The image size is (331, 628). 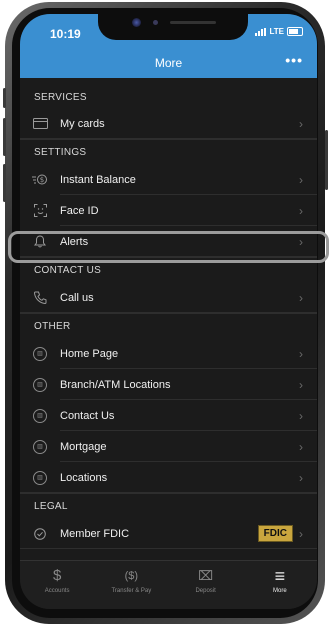 I want to click on status-time: 10:19, so click(x=65, y=34).